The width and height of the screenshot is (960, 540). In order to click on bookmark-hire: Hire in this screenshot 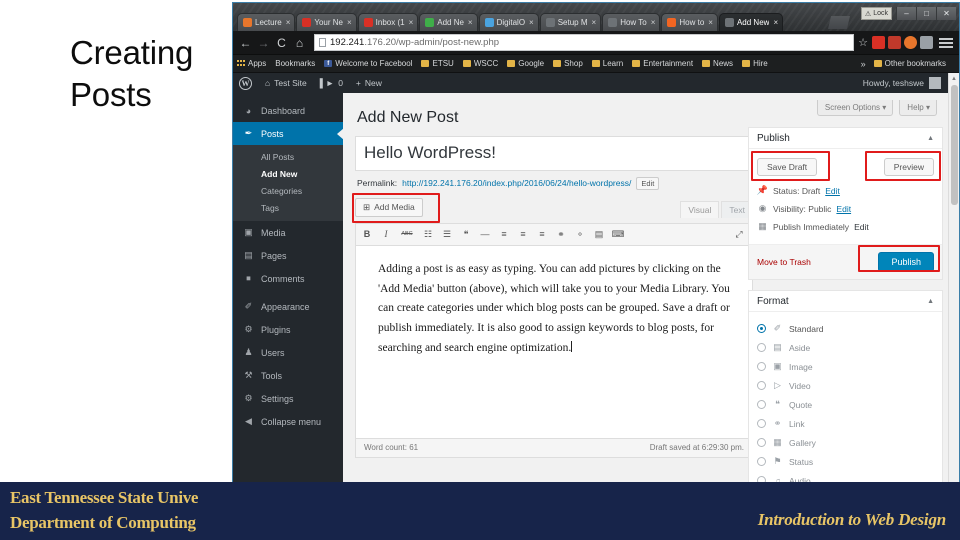, I will do `click(755, 63)`.